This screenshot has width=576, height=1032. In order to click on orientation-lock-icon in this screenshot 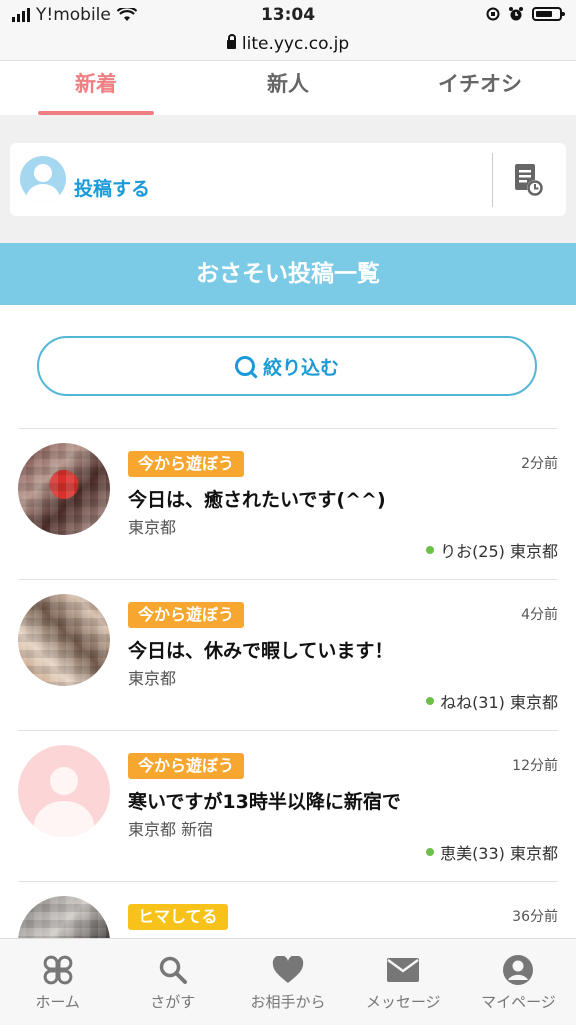, I will do `click(493, 14)`.